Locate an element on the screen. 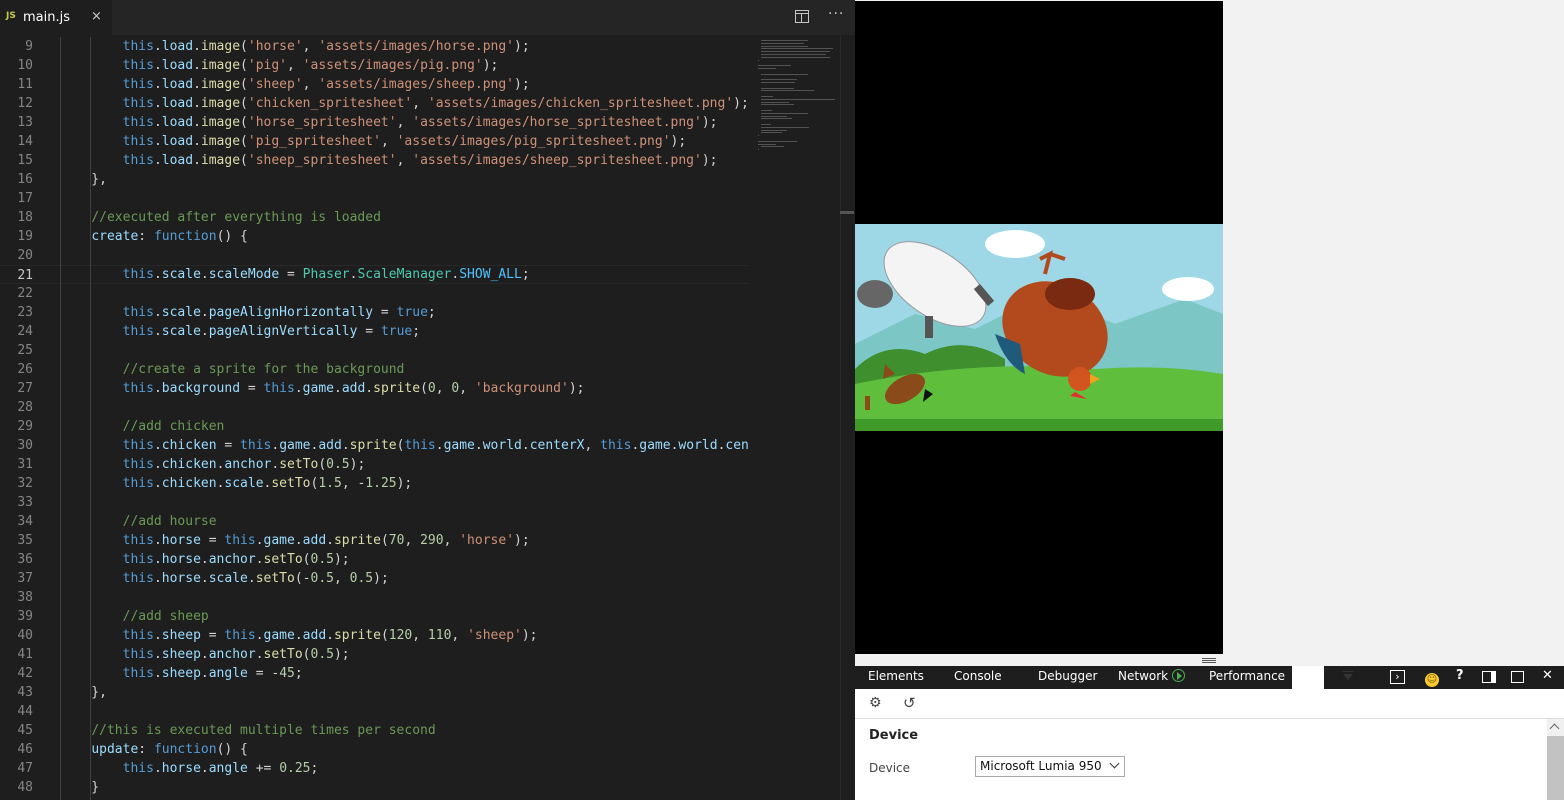 Image resolution: width=1564 pixels, height=800 pixels. feedback-smiley-icon: ☺ is located at coordinates (1432, 678).